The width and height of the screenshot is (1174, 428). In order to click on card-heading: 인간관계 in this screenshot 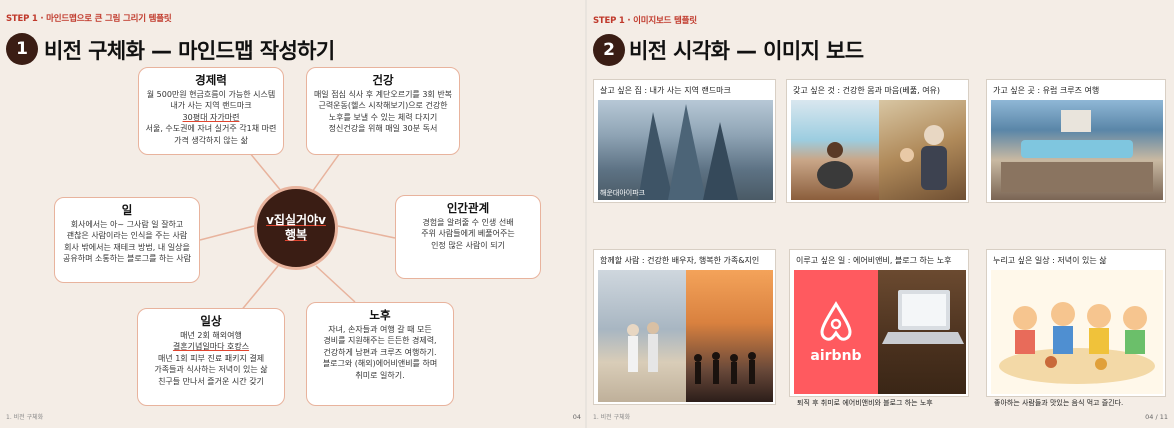, I will do `click(468, 208)`.